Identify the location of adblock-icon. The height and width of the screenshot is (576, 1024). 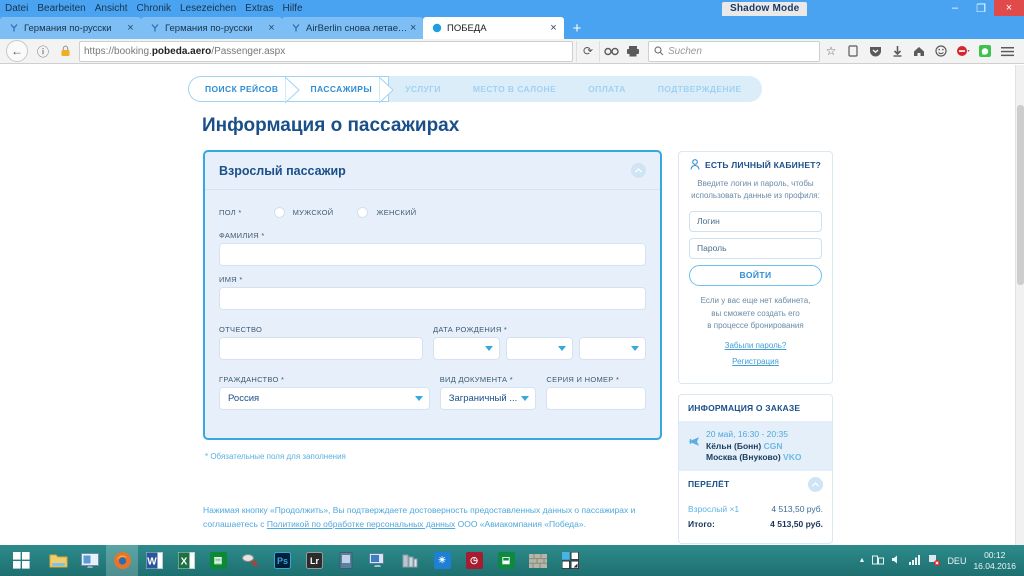
(963, 51).